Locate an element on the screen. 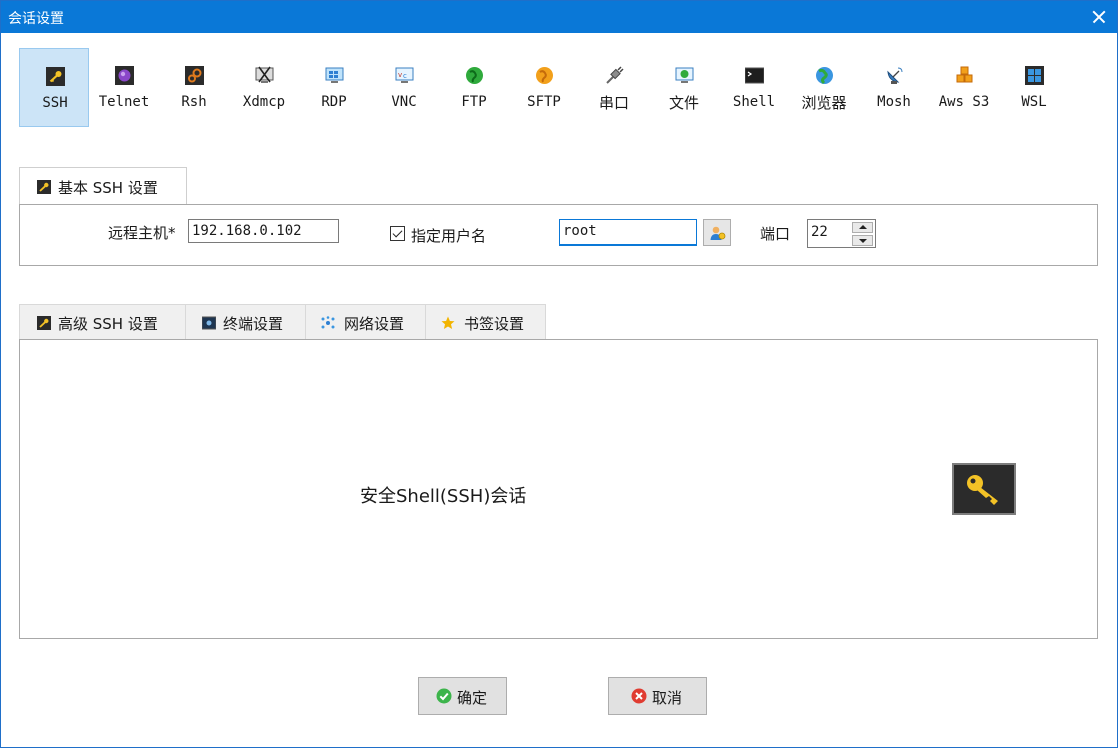  protocol-sftp: SFTP is located at coordinates (544, 87).